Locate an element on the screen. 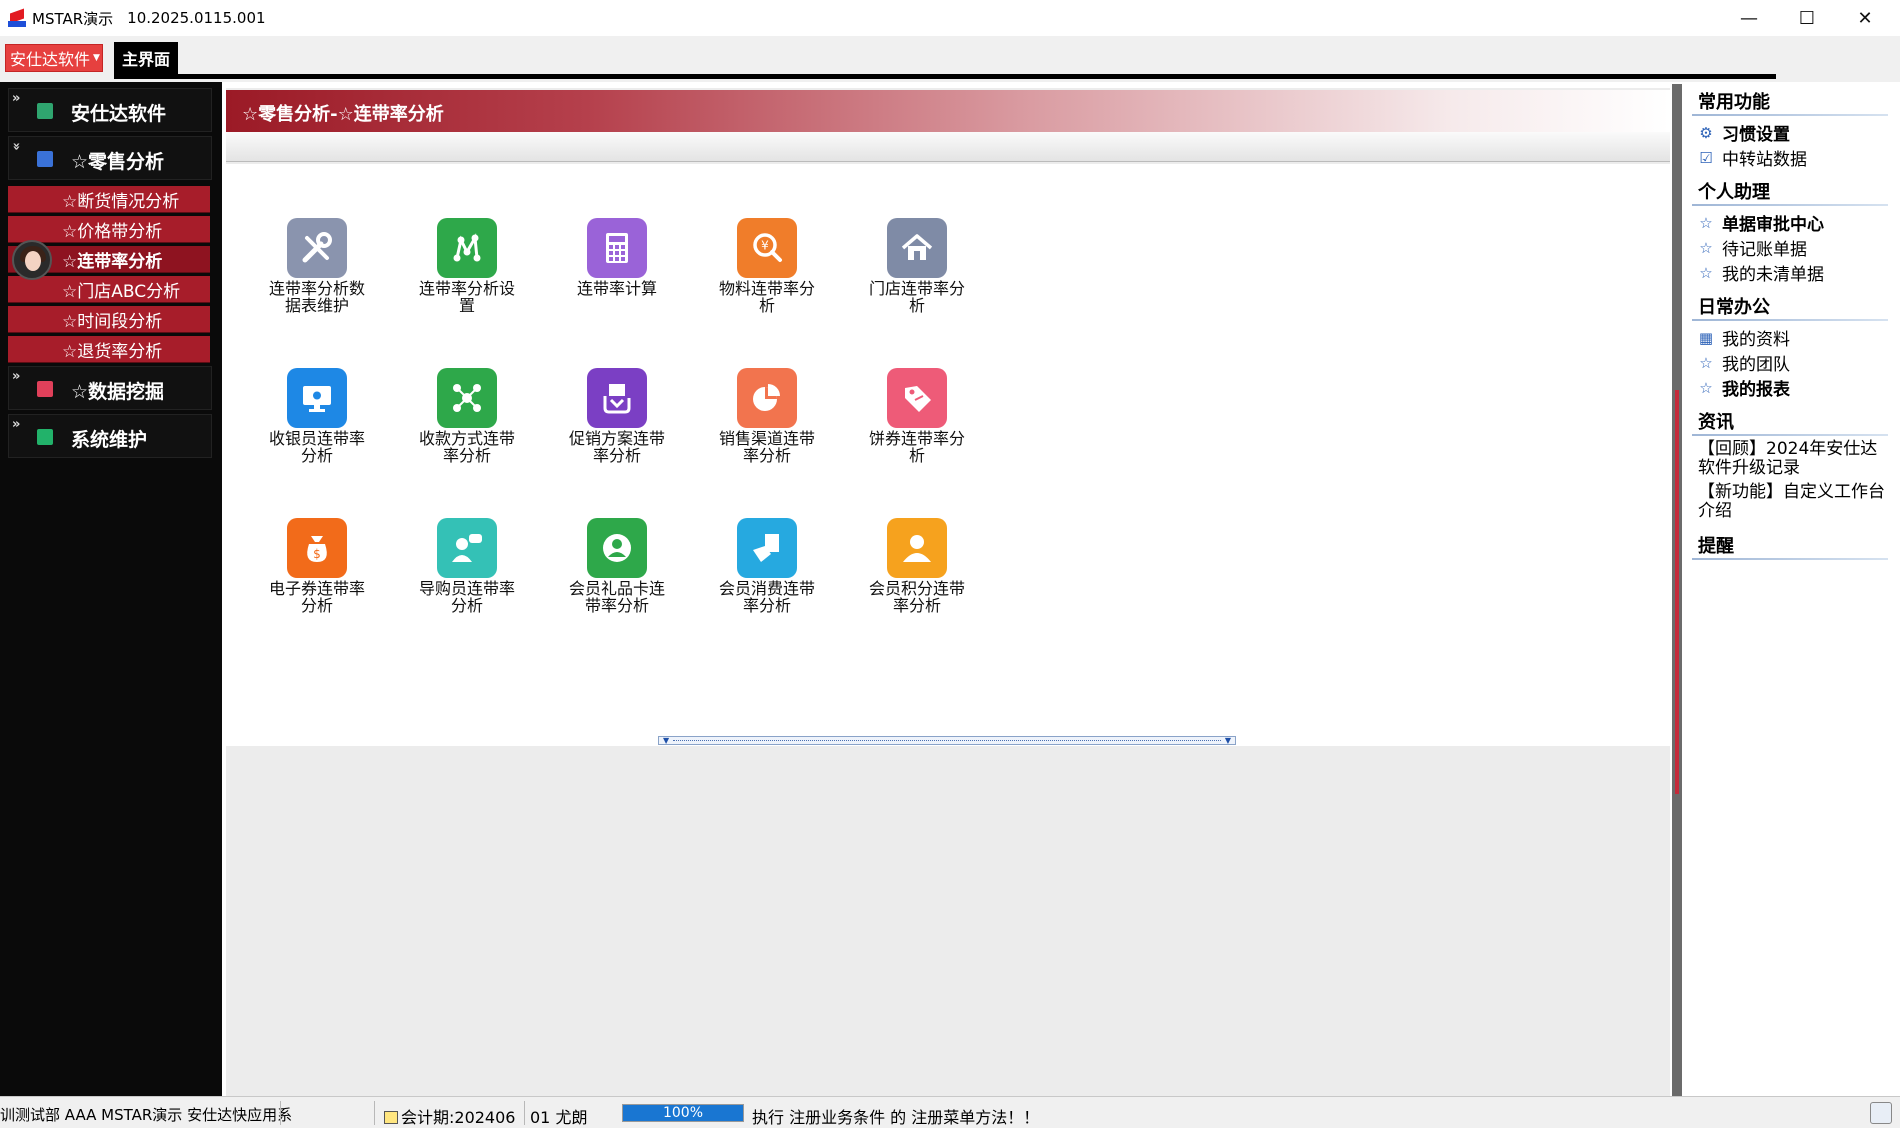  window-version: 10.2025.0115.001 is located at coordinates (196, 18).